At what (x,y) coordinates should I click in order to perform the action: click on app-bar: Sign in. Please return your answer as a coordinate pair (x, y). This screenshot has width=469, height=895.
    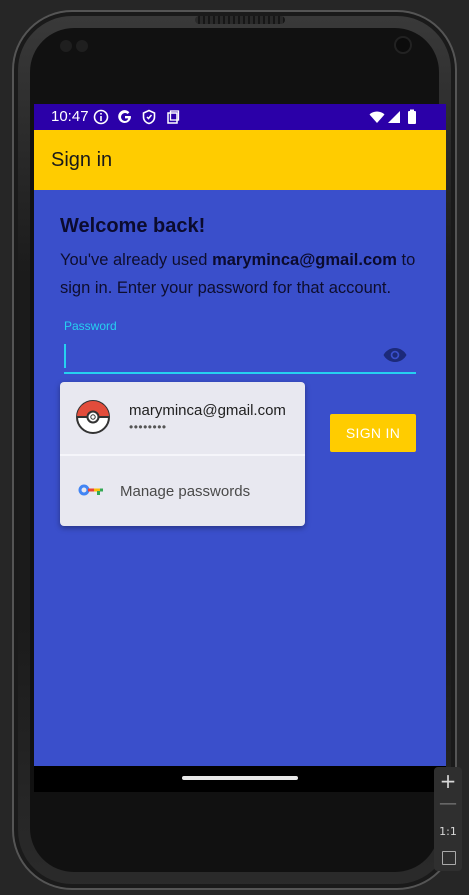
    Looking at the image, I should click on (240, 160).